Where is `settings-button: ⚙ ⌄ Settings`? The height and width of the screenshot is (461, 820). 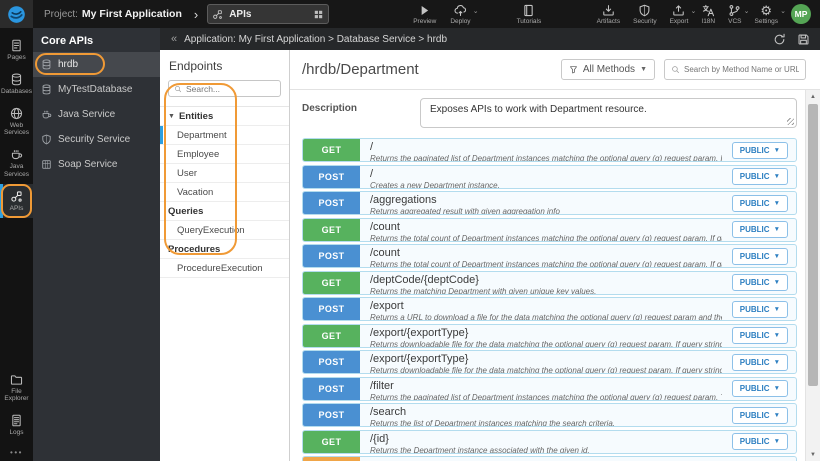 settings-button: ⚙ ⌄ Settings is located at coordinates (771, 14).